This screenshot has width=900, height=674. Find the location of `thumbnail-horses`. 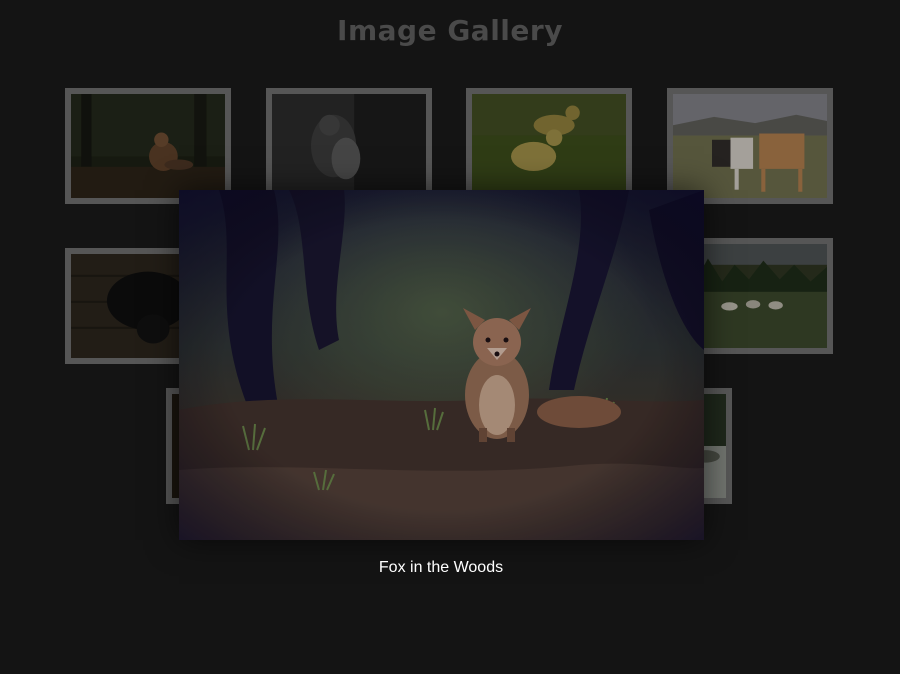

thumbnail-horses is located at coordinates (750, 146).